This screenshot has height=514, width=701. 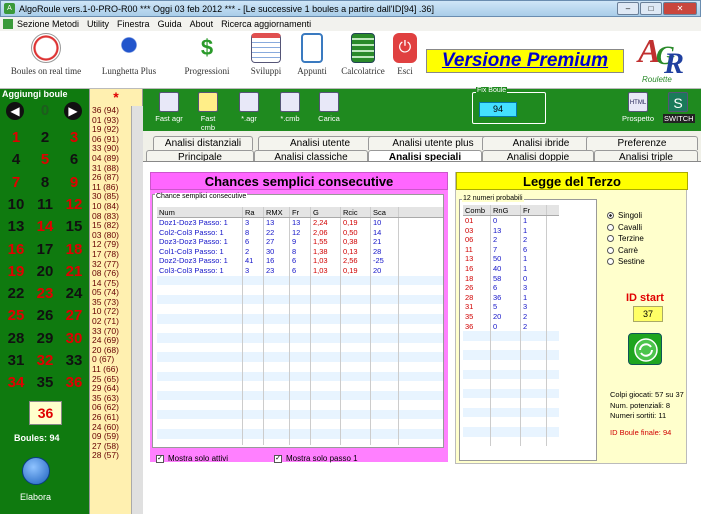 What do you see at coordinates (203, 143) in the screenshot?
I see `tab-analisi-distanziali: Analisi distanziali` at bounding box center [203, 143].